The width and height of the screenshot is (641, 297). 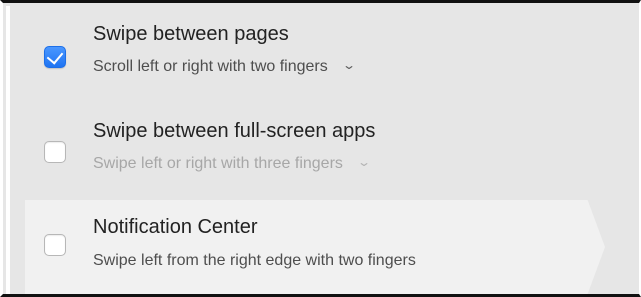 I want to click on option-subtitle-text: Swipe left or right with three fingers, so click(x=218, y=163).